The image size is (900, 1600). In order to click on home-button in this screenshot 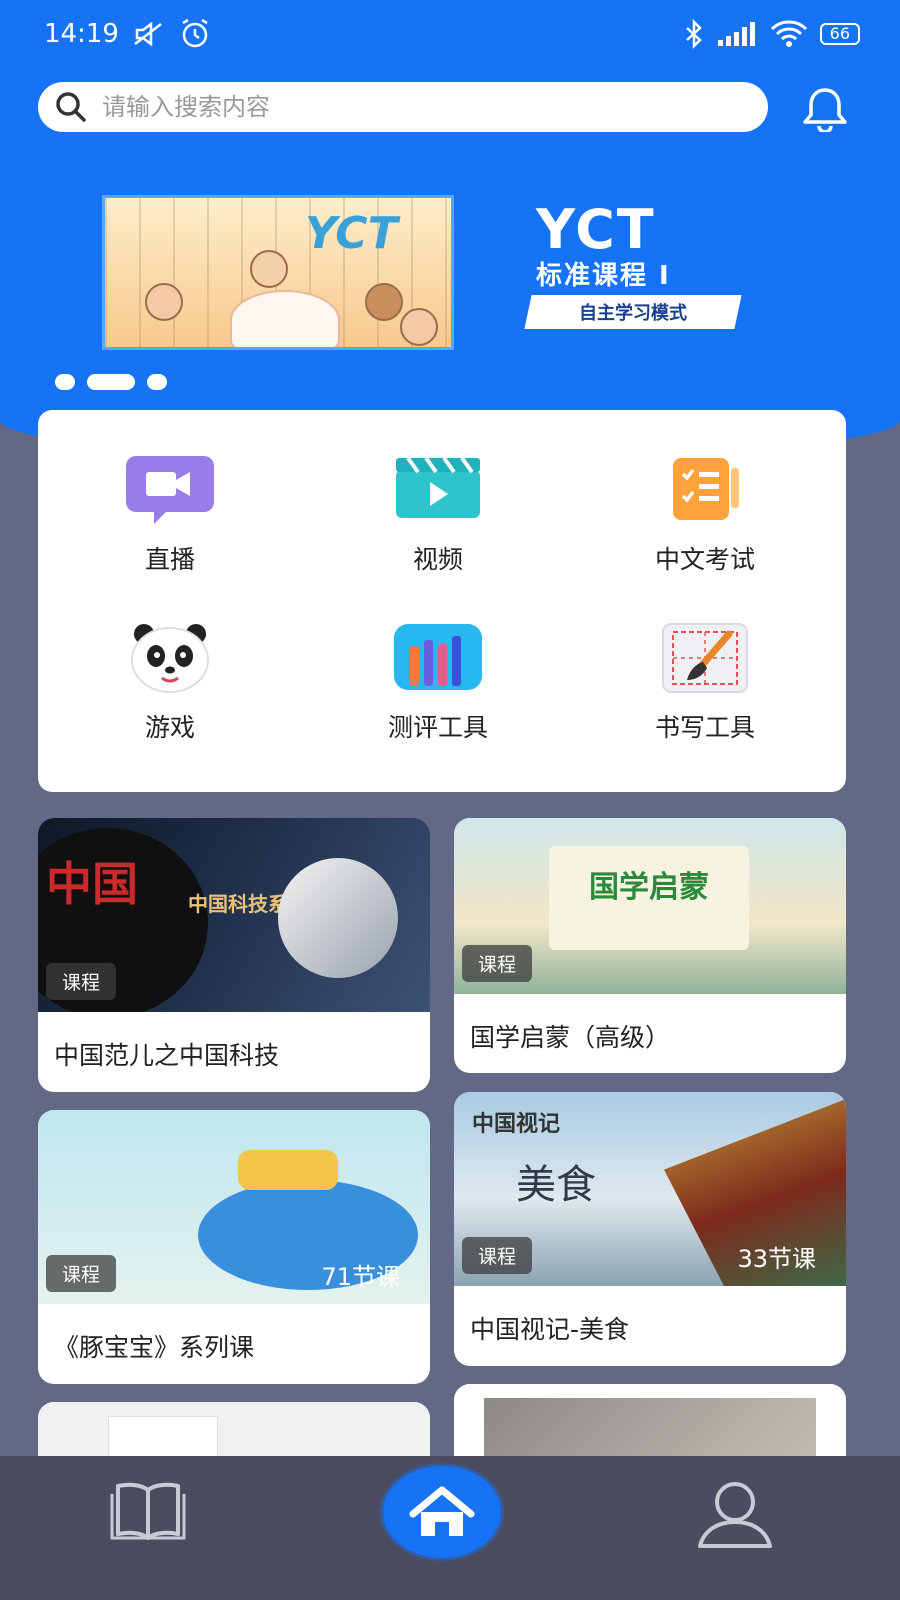, I will do `click(442, 1512)`.